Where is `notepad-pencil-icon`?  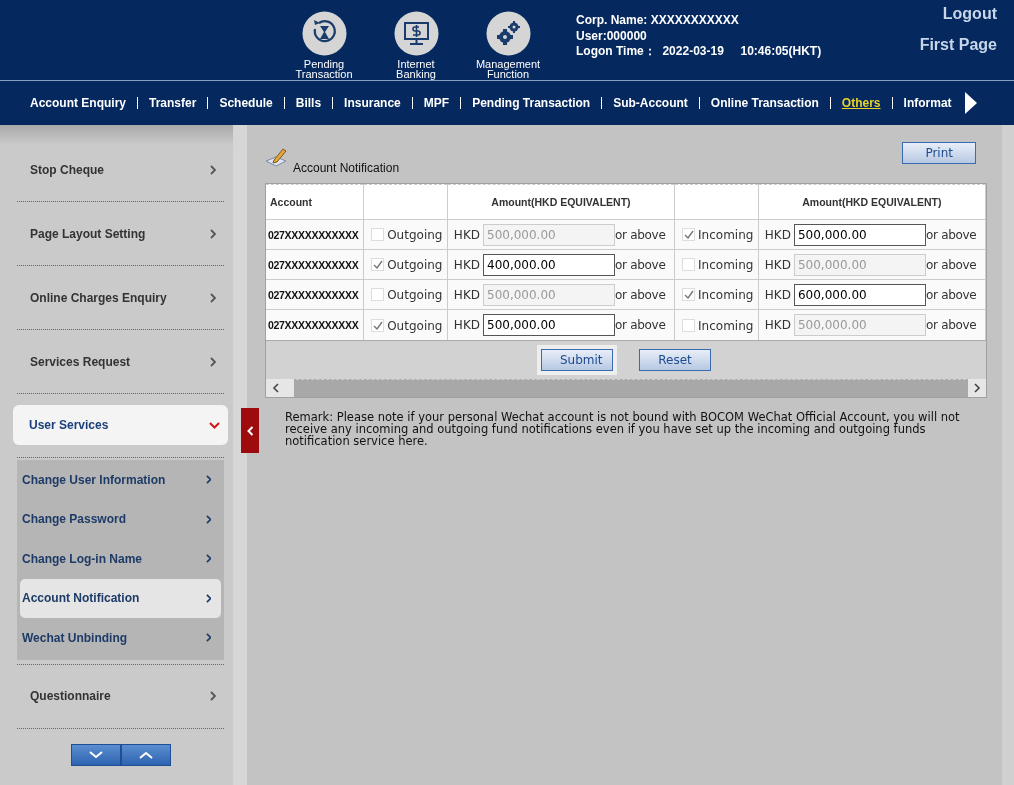 notepad-pencil-icon is located at coordinates (277, 158).